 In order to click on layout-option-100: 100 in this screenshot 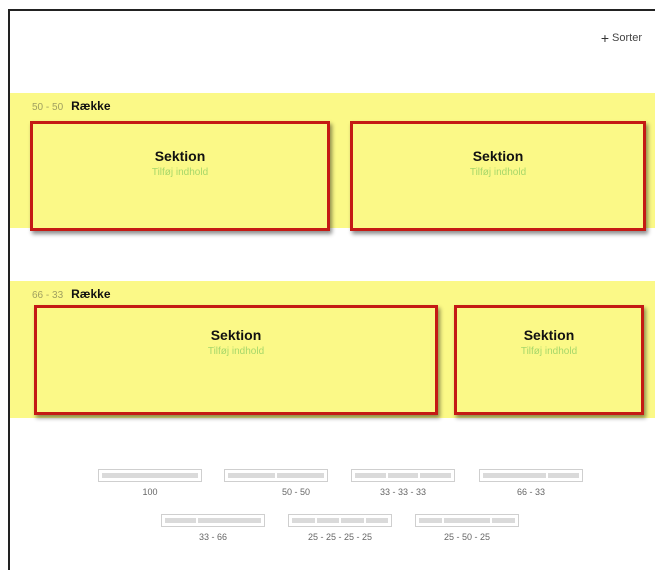, I will do `click(150, 483)`.